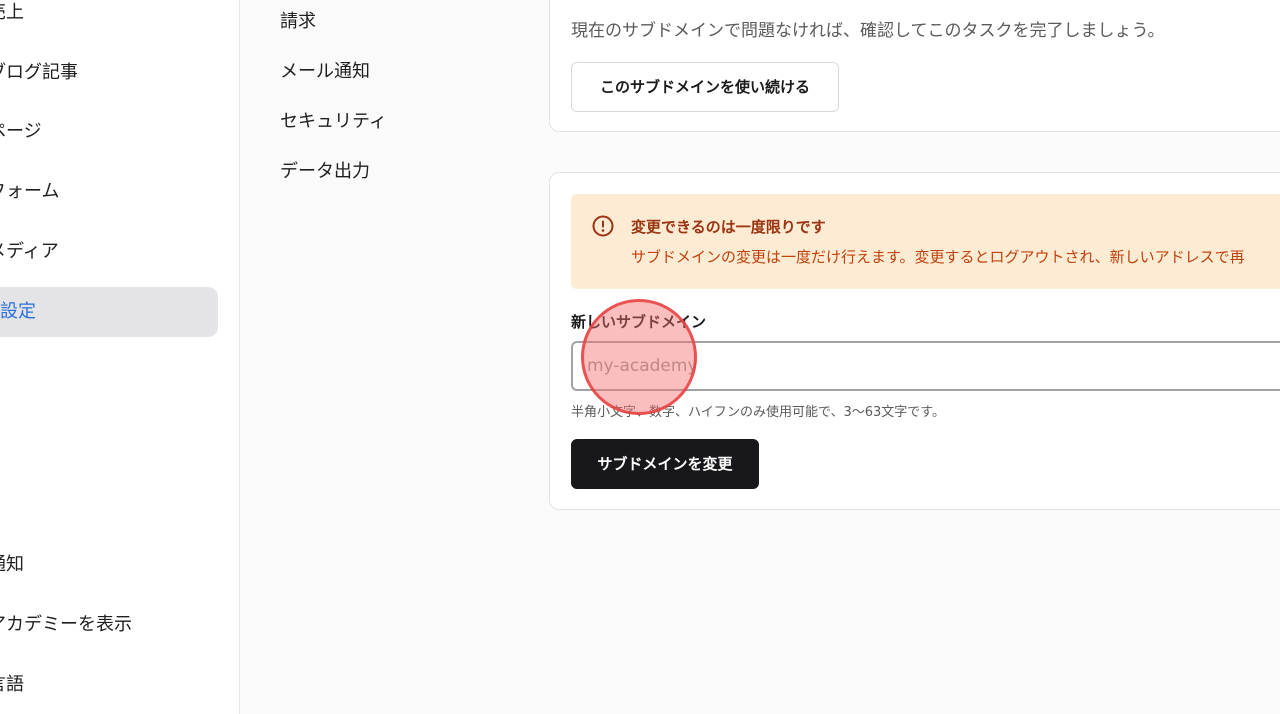 The image size is (1280, 714). Describe the element at coordinates (333, 120) in the screenshot. I see `settings-nav-security: セキュリティ` at that location.